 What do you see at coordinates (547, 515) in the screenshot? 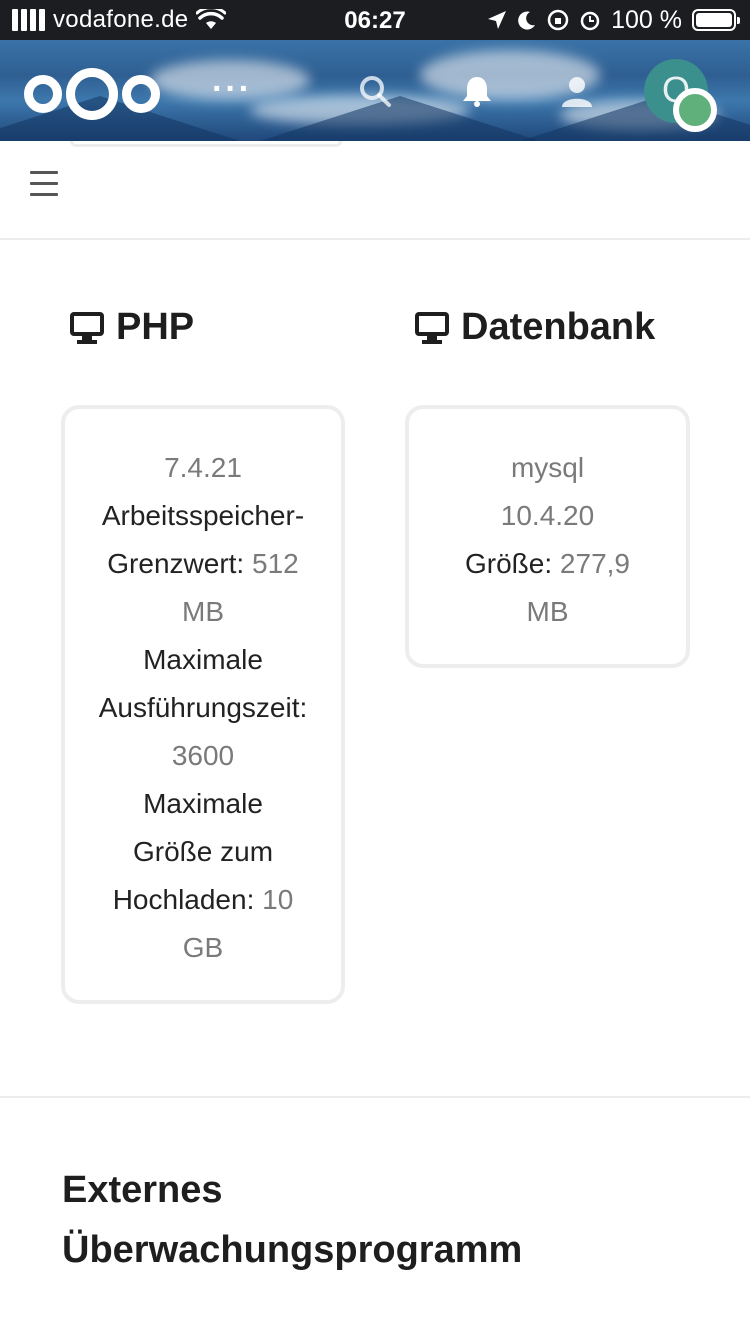
I see `database-version: 10.4.20` at bounding box center [547, 515].